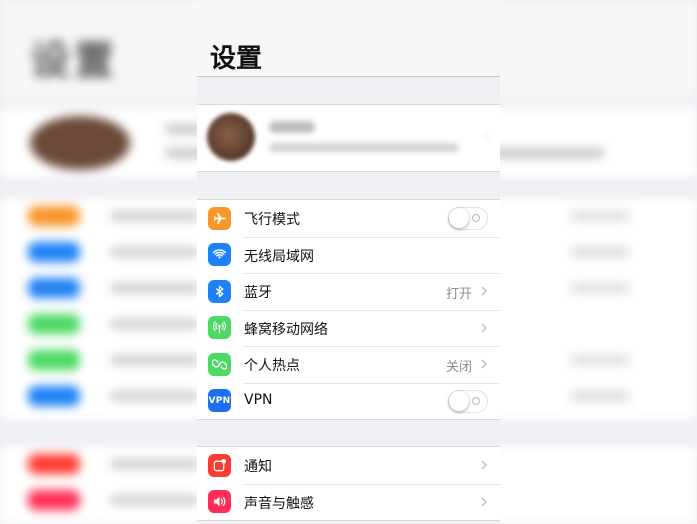 Image resolution: width=697 pixels, height=524 pixels. What do you see at coordinates (458, 294) in the screenshot?
I see `bluetooth-status: 打开` at bounding box center [458, 294].